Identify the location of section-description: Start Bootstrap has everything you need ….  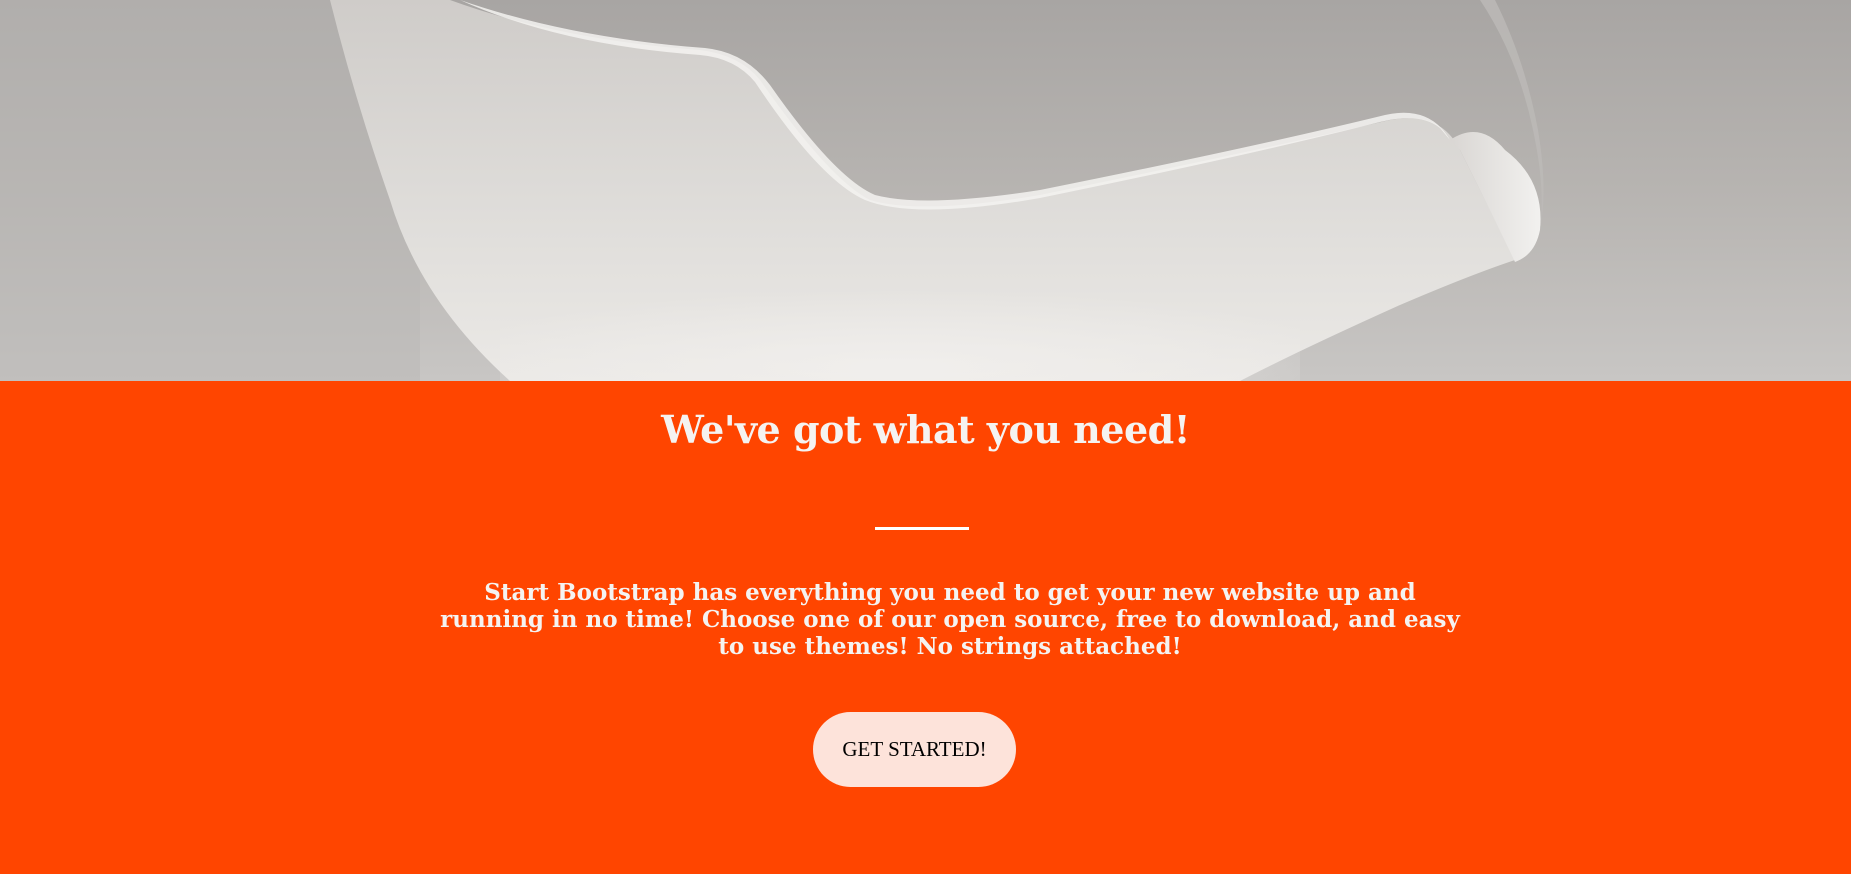
(950, 619).